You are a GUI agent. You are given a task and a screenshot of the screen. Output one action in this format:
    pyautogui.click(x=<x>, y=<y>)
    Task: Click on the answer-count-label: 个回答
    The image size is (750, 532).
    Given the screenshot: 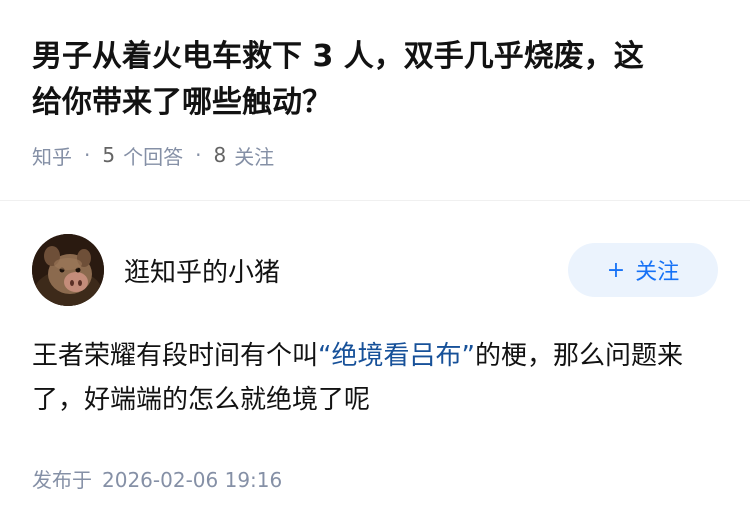 What is the action you would take?
    pyautogui.click(x=153, y=155)
    